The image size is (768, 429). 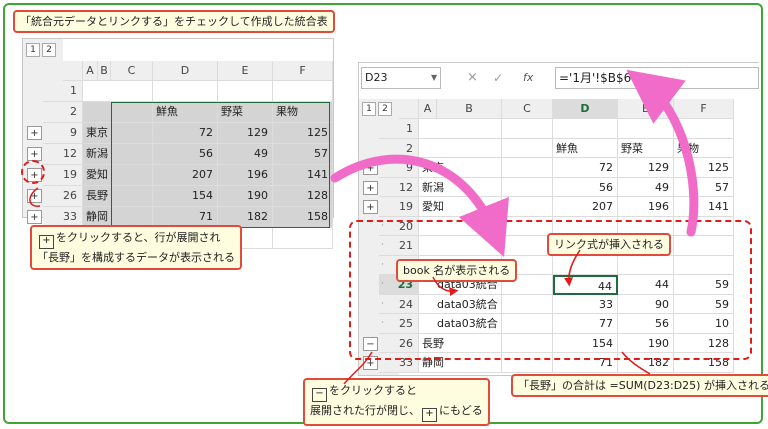 What do you see at coordinates (118, 91) in the screenshot?
I see `name-cell` at bounding box center [118, 91].